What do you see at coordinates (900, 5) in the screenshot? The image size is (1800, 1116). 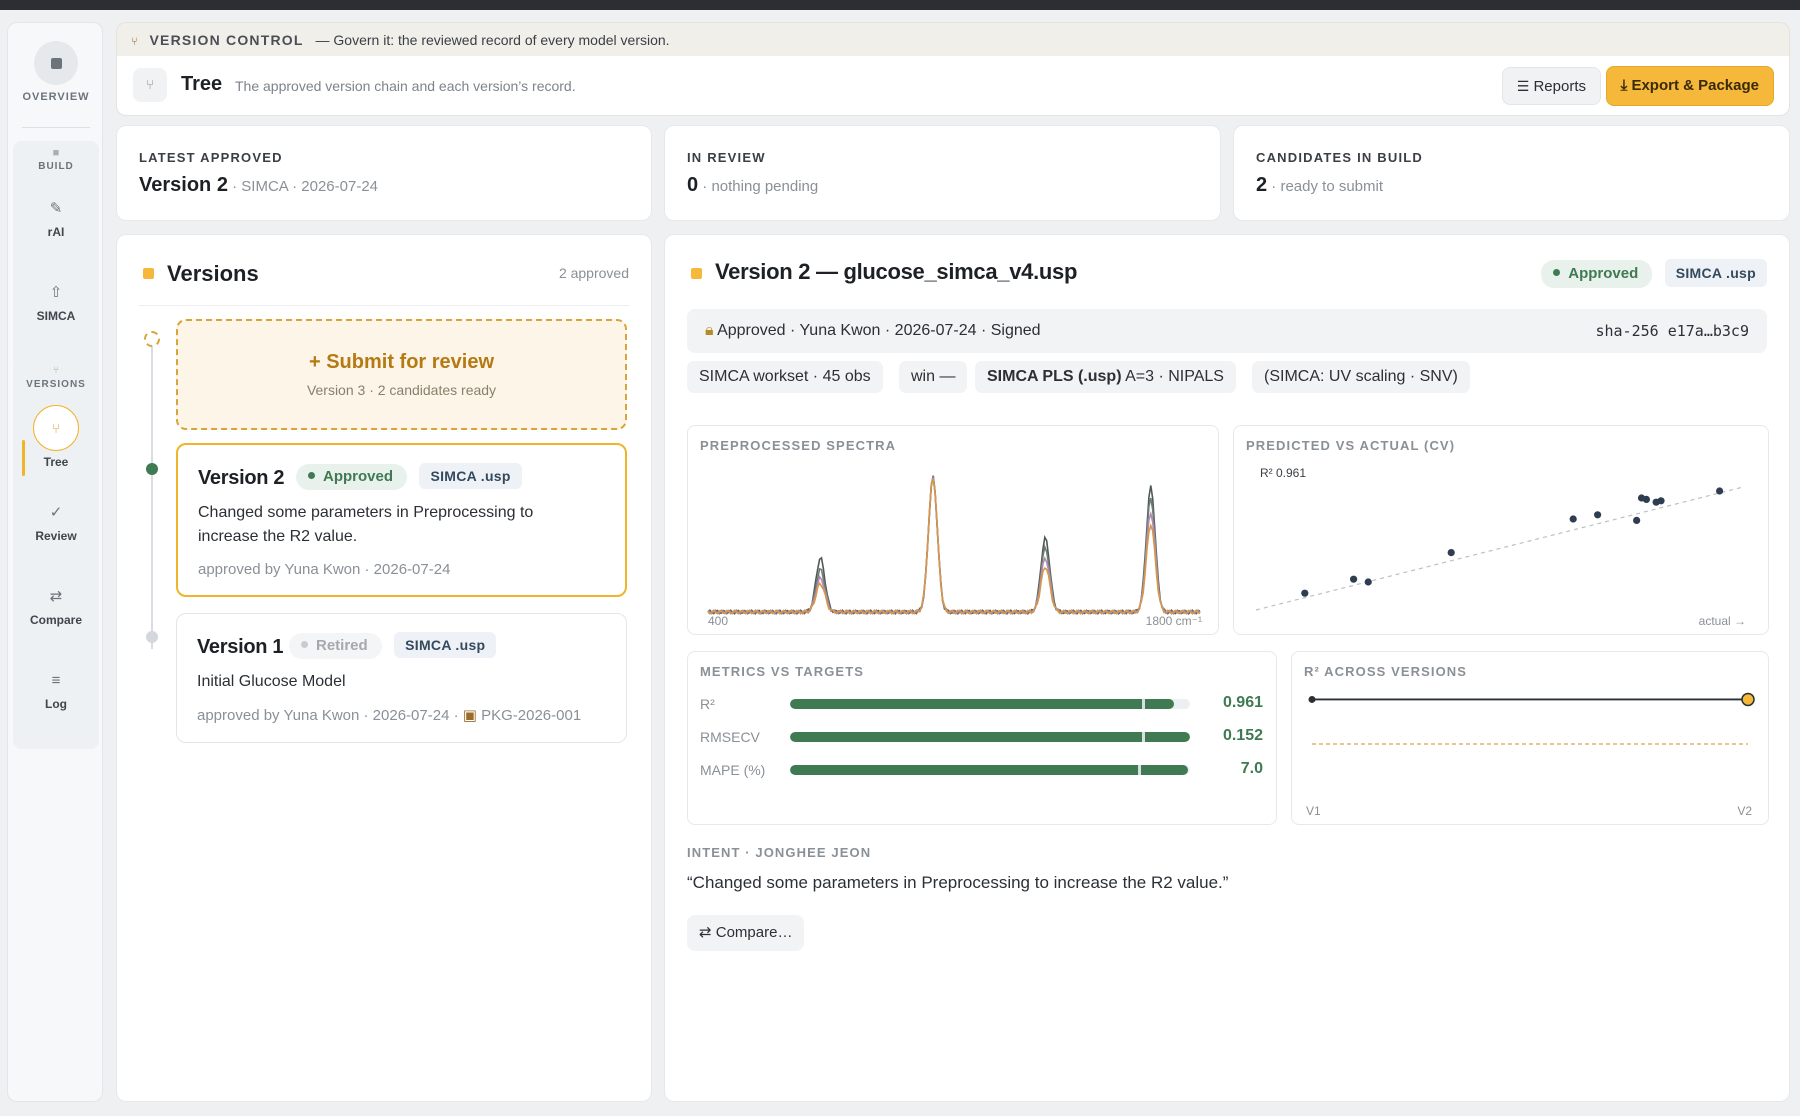 I see `window-top-bar` at bounding box center [900, 5].